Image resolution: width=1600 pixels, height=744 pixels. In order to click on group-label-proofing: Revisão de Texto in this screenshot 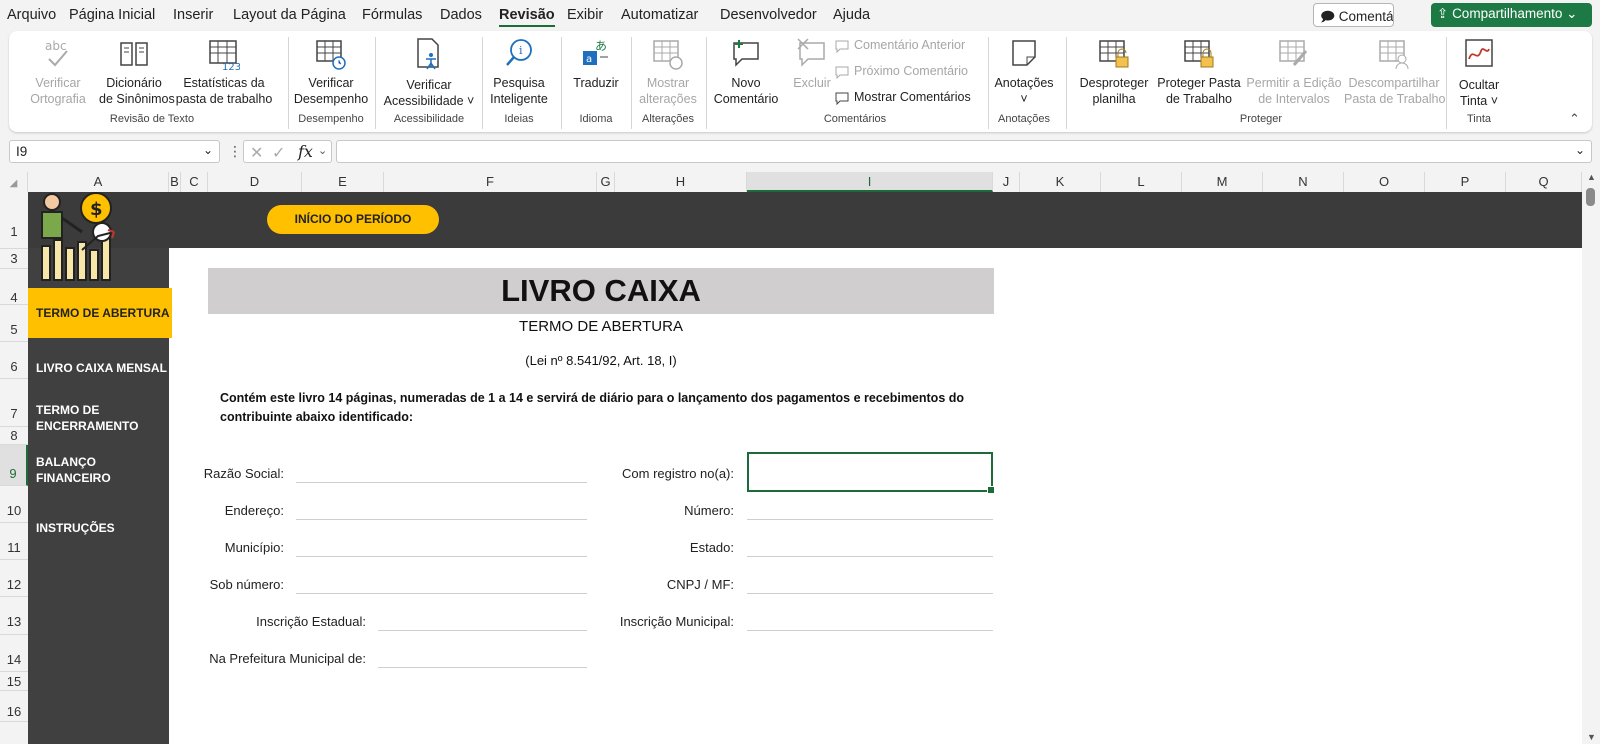, I will do `click(152, 119)`.